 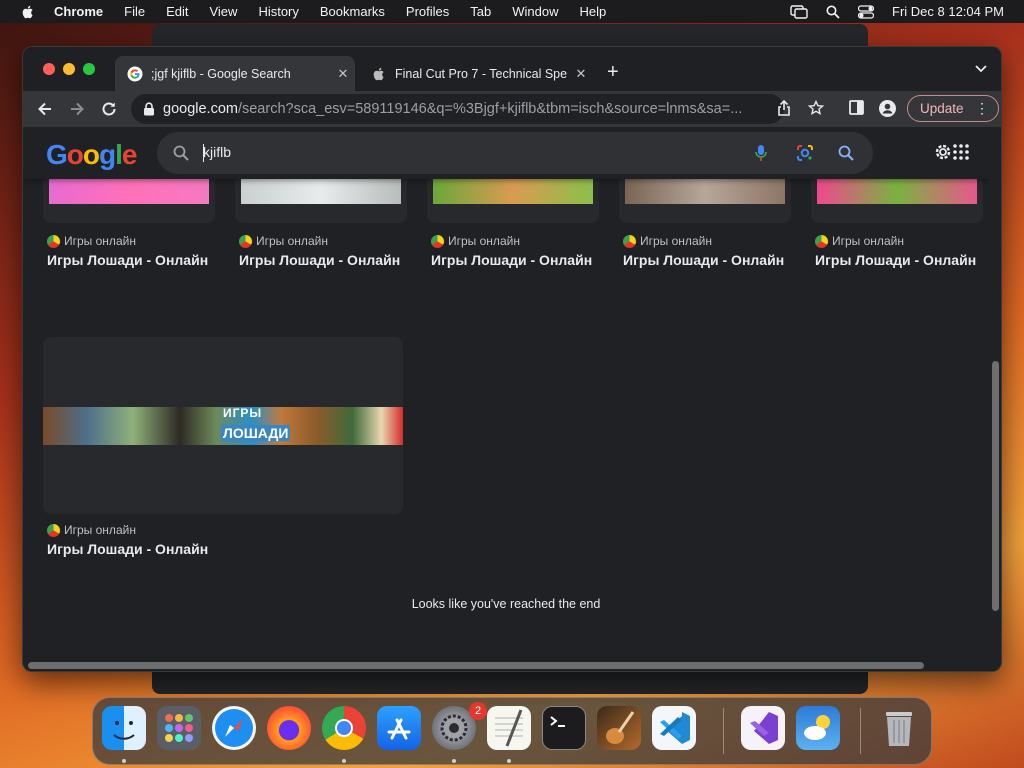 I want to click on microphone-icon, so click(x=761, y=153).